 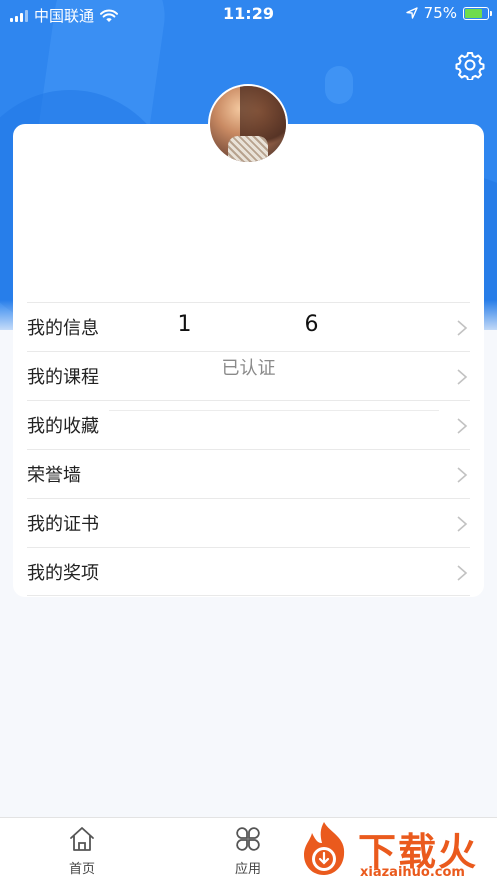 I want to click on status-right: 75%, so click(x=448, y=13).